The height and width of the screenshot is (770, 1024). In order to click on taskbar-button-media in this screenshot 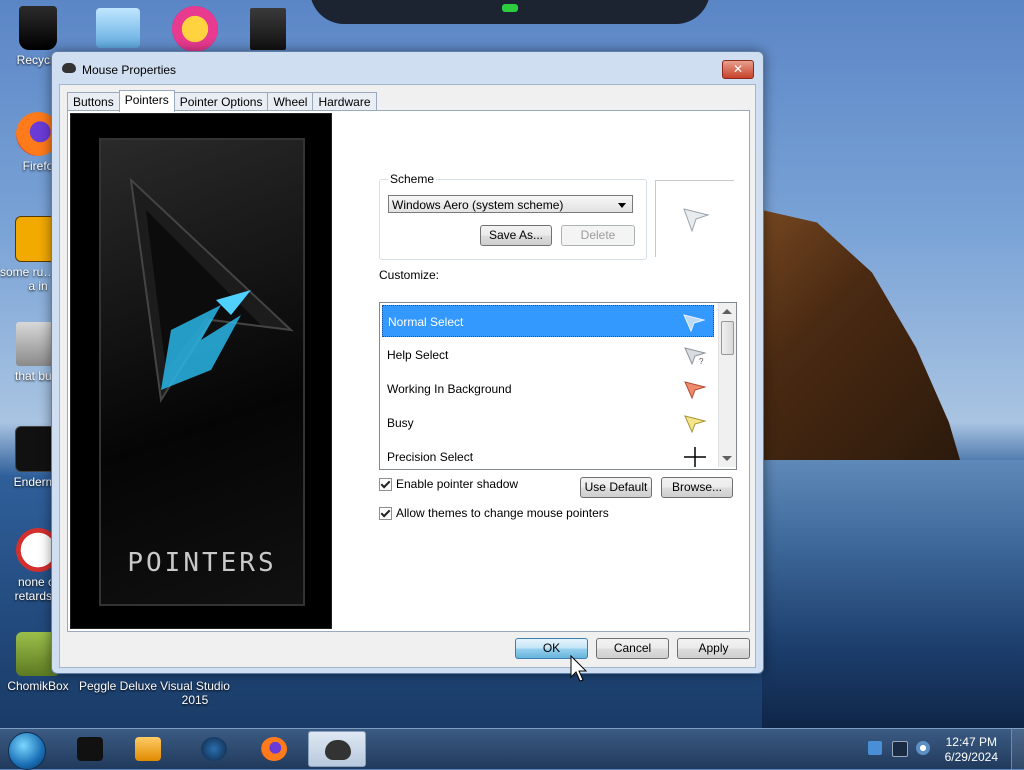, I will do `click(147, 749)`.